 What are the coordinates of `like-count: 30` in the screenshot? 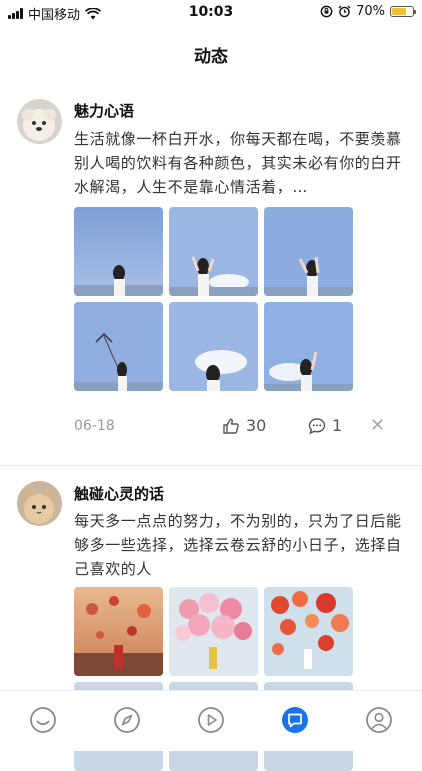 It's located at (256, 425).